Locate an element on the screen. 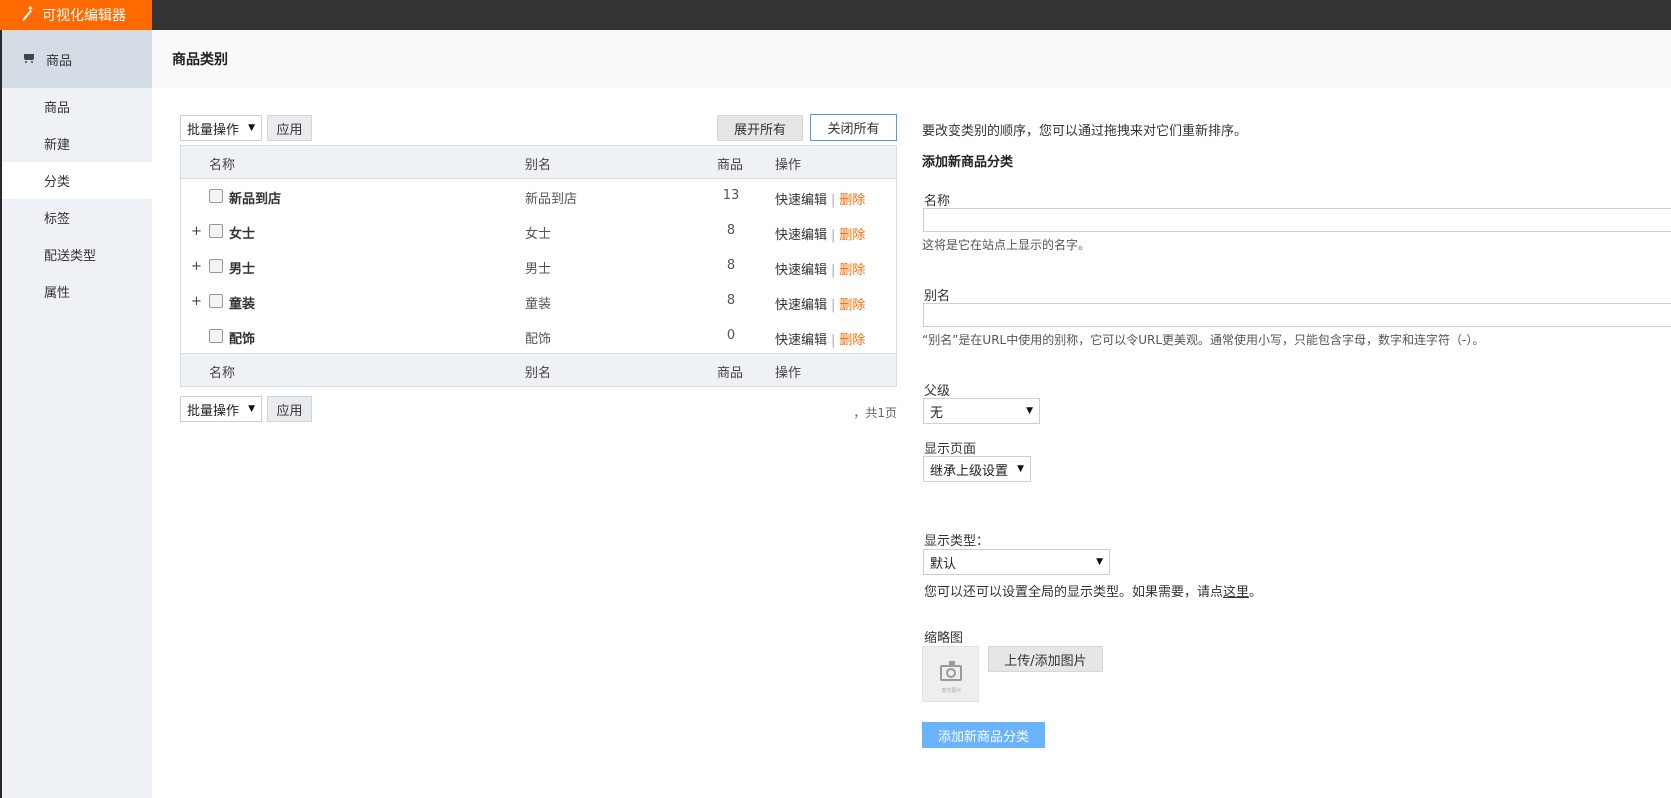 This screenshot has height=798, width=1671. brand-logo: 可视化编辑器 is located at coordinates (76, 15).